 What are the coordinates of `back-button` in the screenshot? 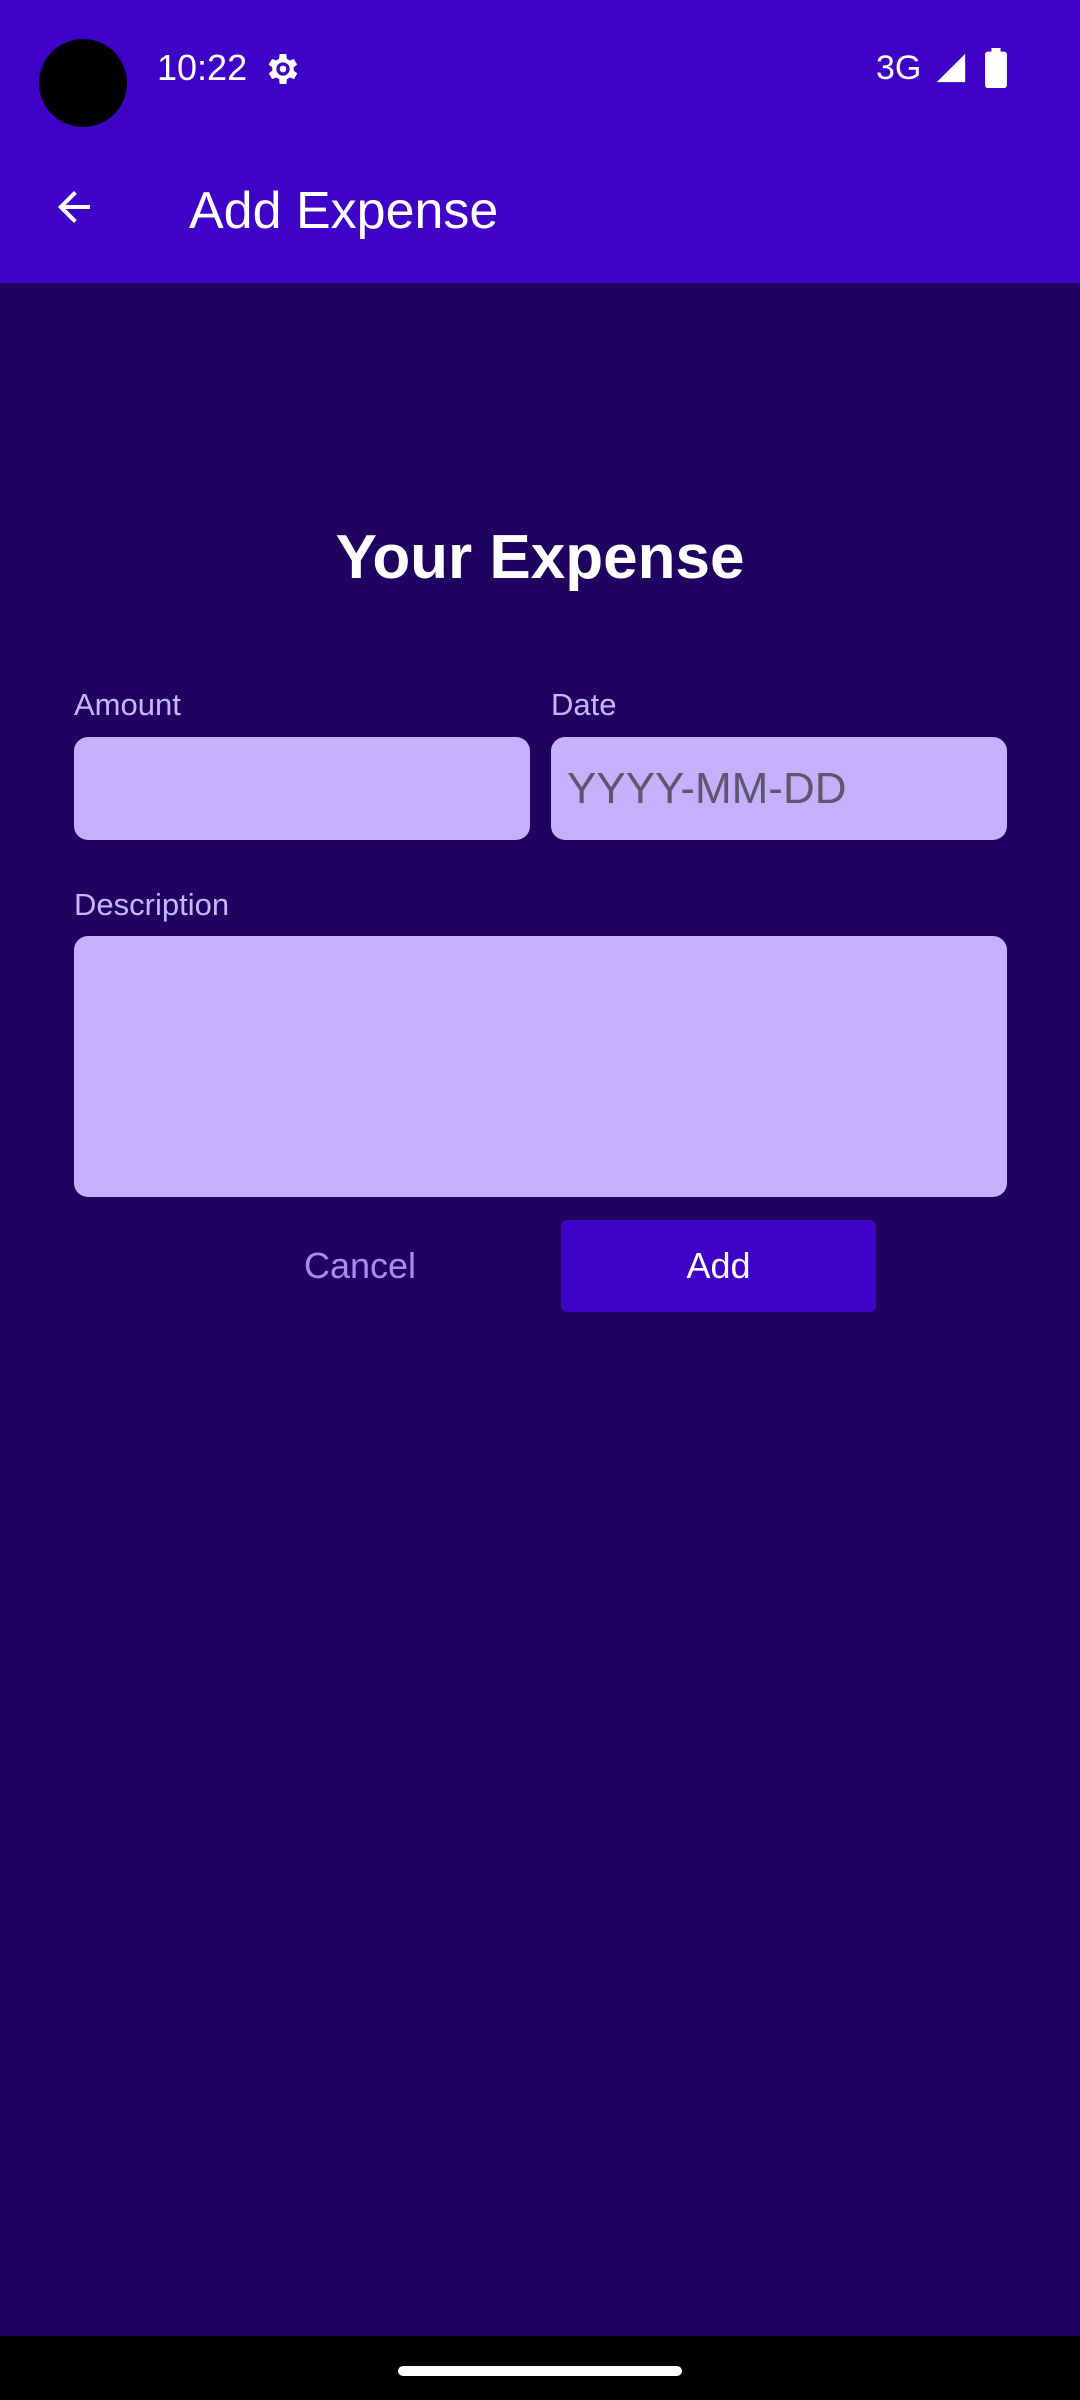 It's located at (74, 207).